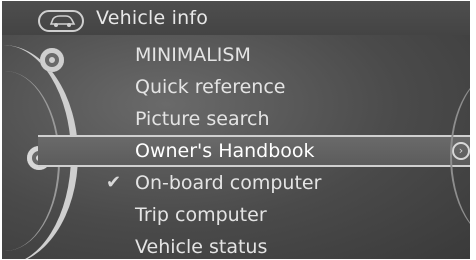  What do you see at coordinates (202, 119) in the screenshot?
I see `menu-item-label: Picture search` at bounding box center [202, 119].